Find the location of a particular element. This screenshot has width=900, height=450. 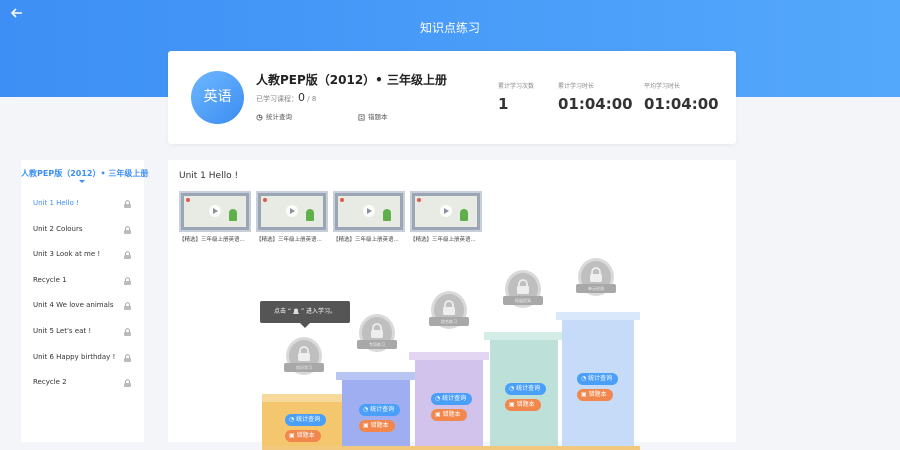

badge-unit-test: 单元检测 is located at coordinates (596, 281).